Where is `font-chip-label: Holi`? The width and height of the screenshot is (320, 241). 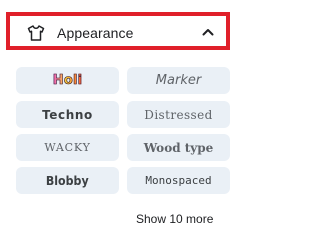 font-chip-label: Holi is located at coordinates (67, 81).